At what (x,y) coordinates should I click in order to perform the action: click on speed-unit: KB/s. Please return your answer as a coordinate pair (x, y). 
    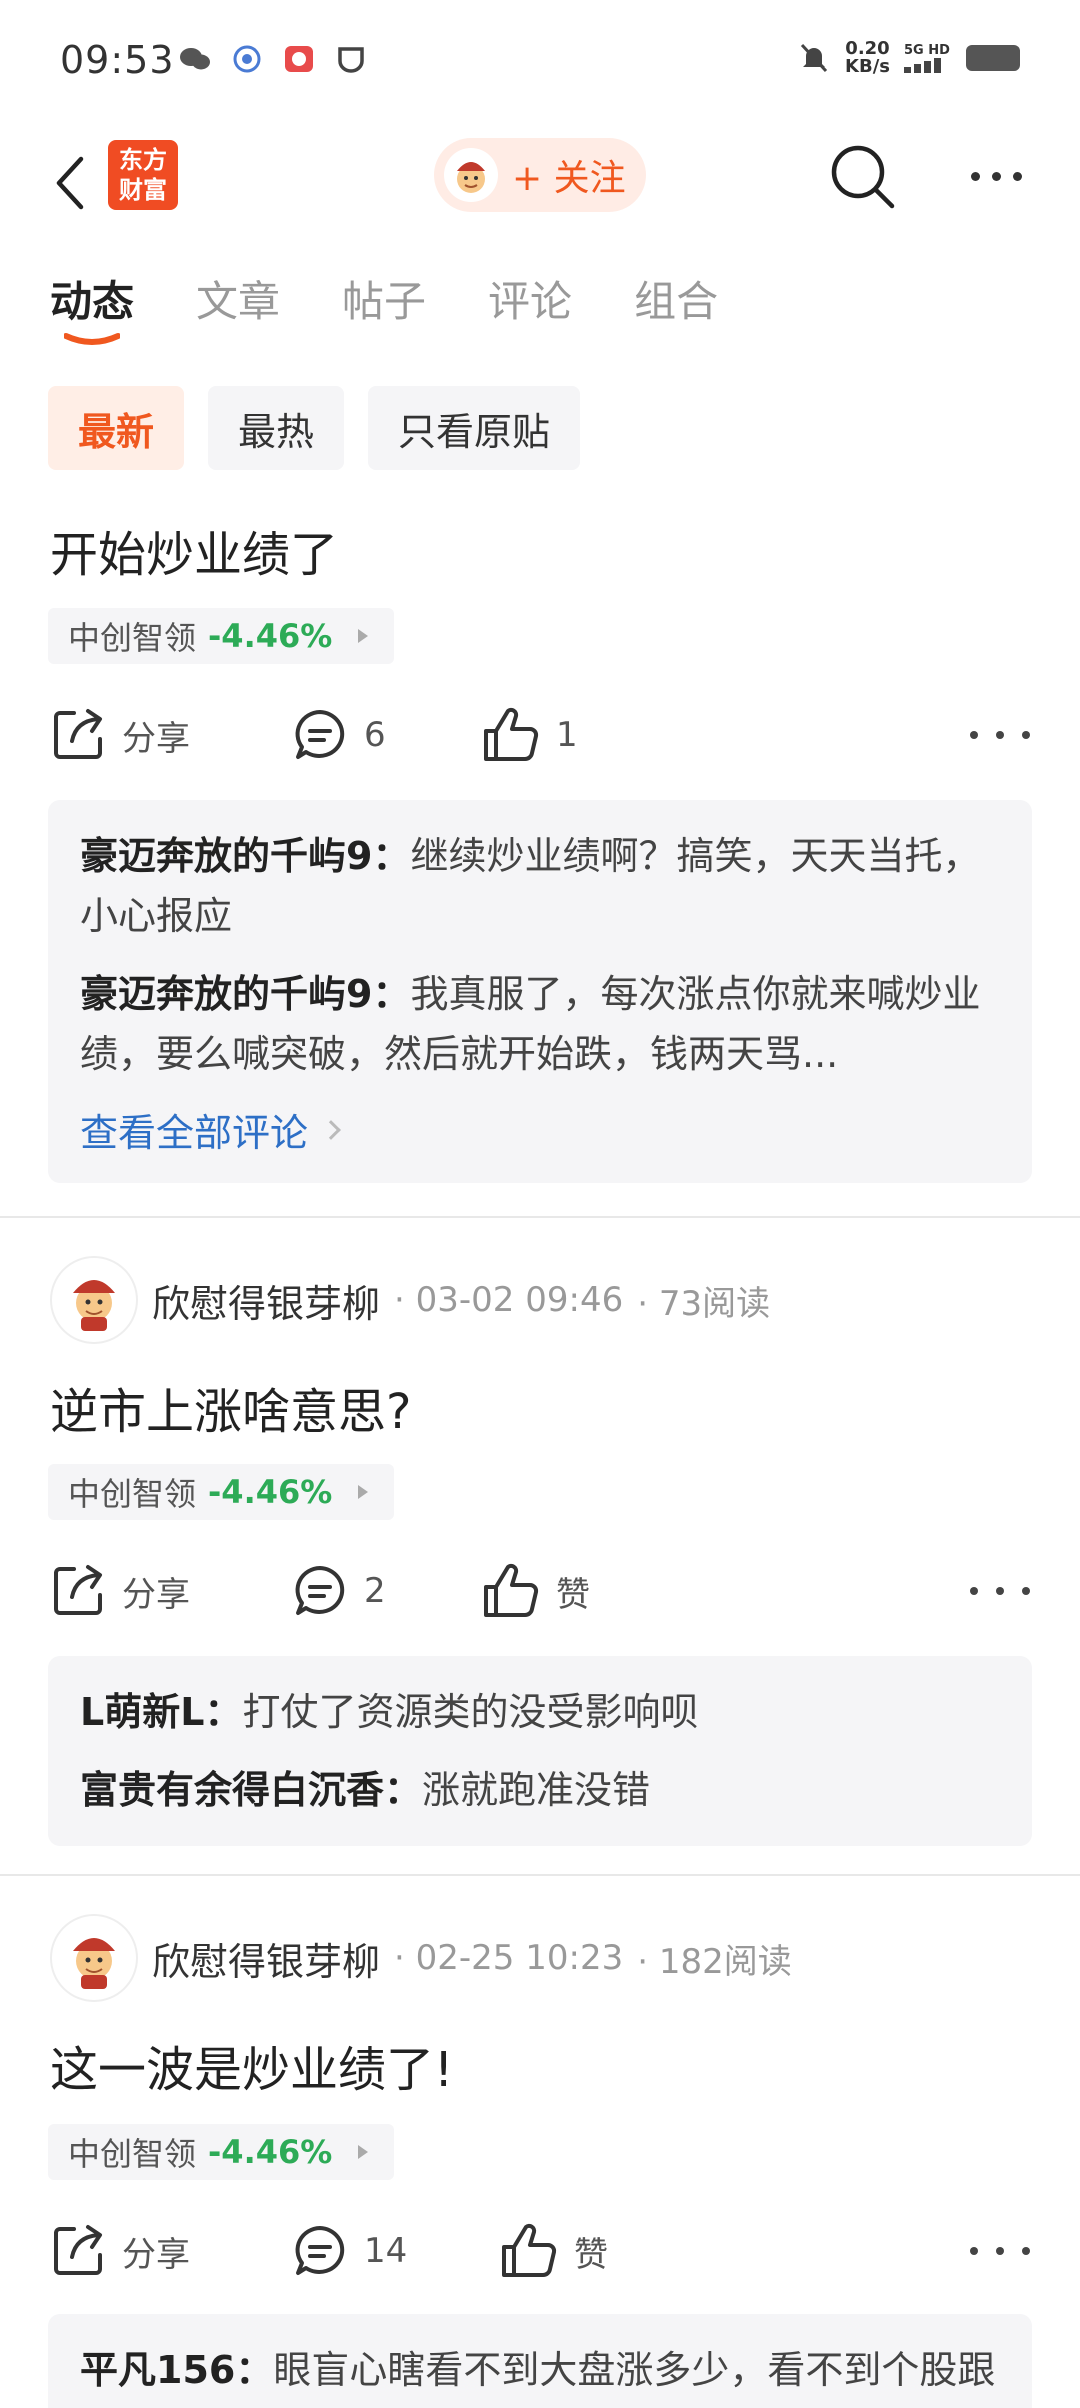
    Looking at the image, I should click on (867, 66).